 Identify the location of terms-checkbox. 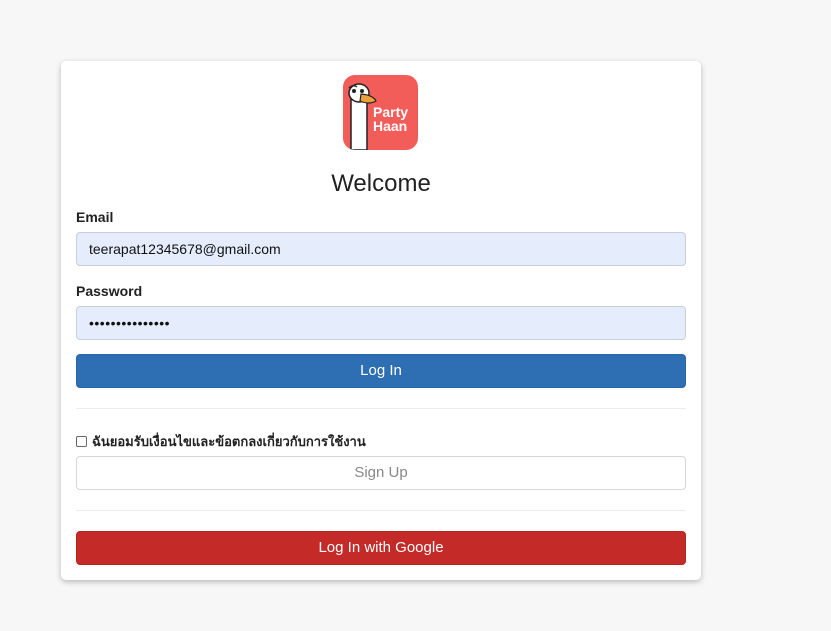
(81, 441).